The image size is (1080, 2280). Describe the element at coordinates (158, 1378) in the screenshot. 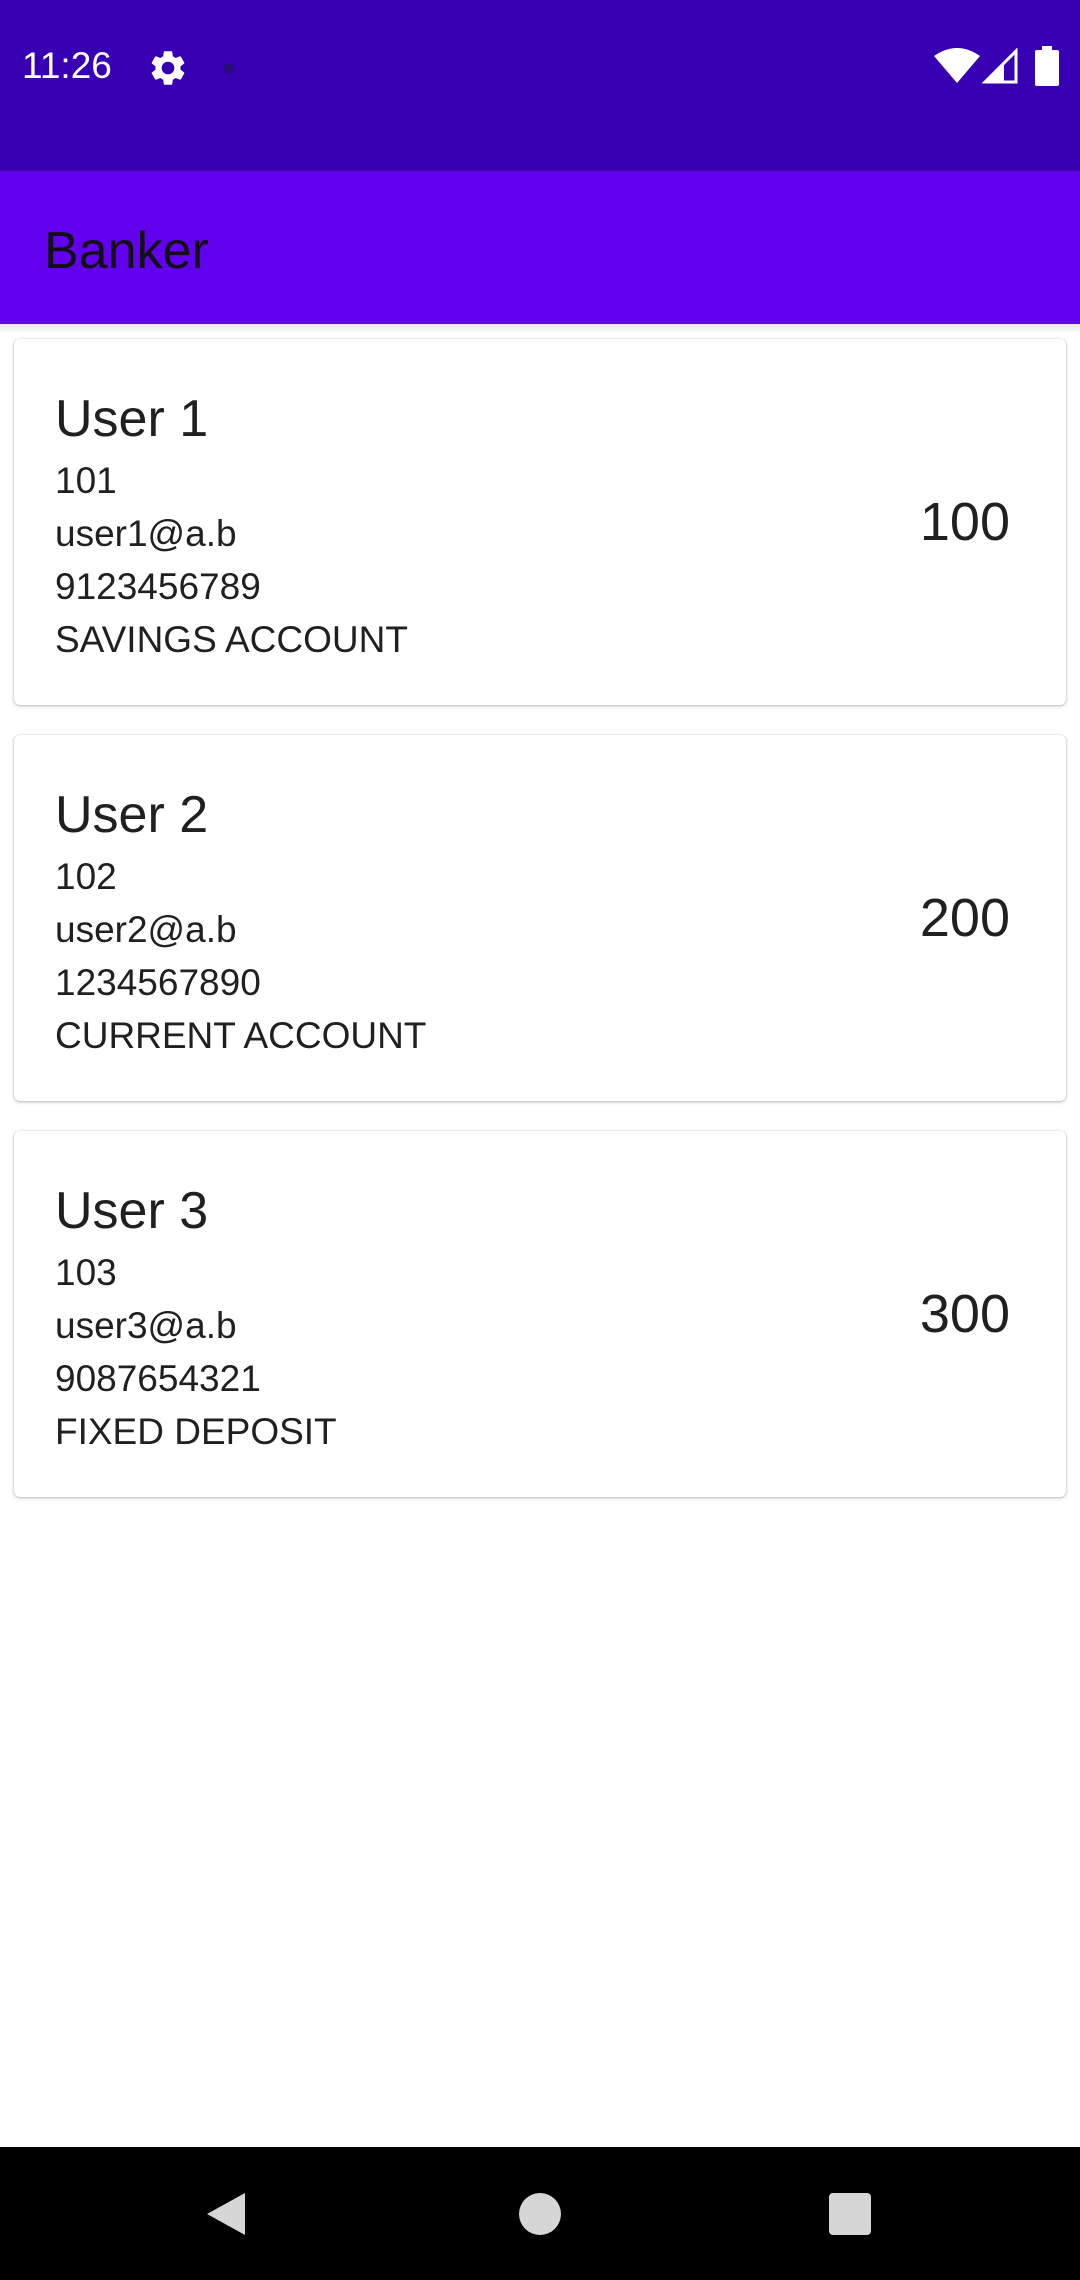

I see `account-phone: 9087654321` at that location.